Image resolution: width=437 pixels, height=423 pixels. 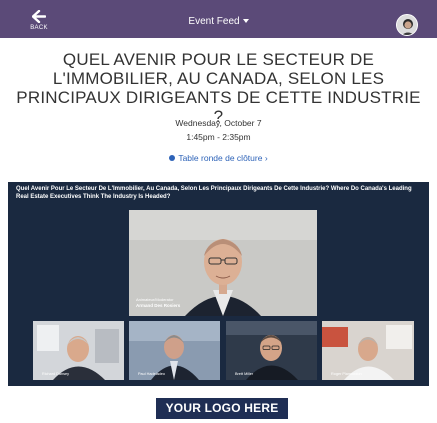 What do you see at coordinates (78, 350) in the screenshot?
I see `panelist-video-tile: Richard Dansey` at bounding box center [78, 350].